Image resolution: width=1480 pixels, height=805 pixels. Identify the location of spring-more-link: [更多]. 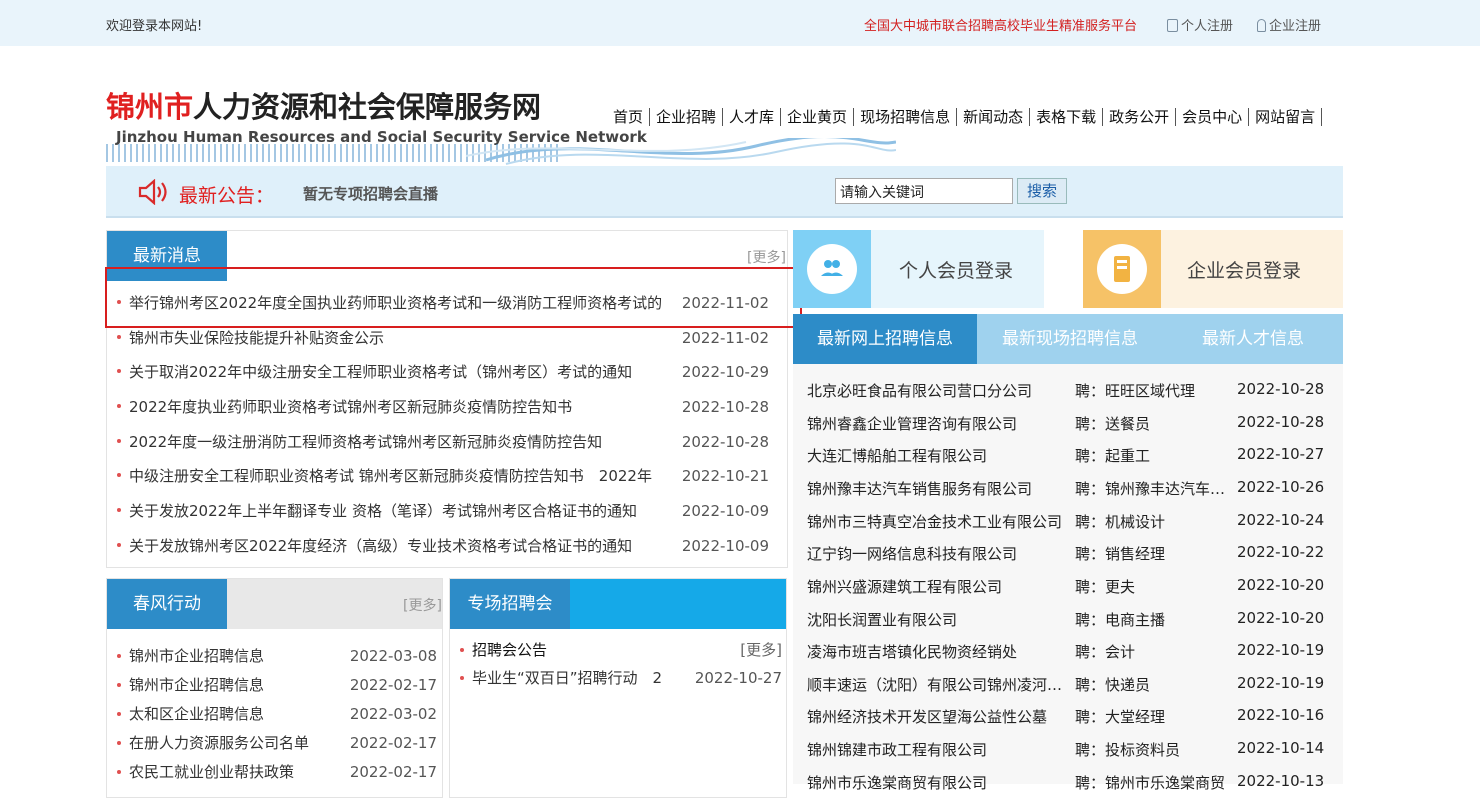
(422, 605).